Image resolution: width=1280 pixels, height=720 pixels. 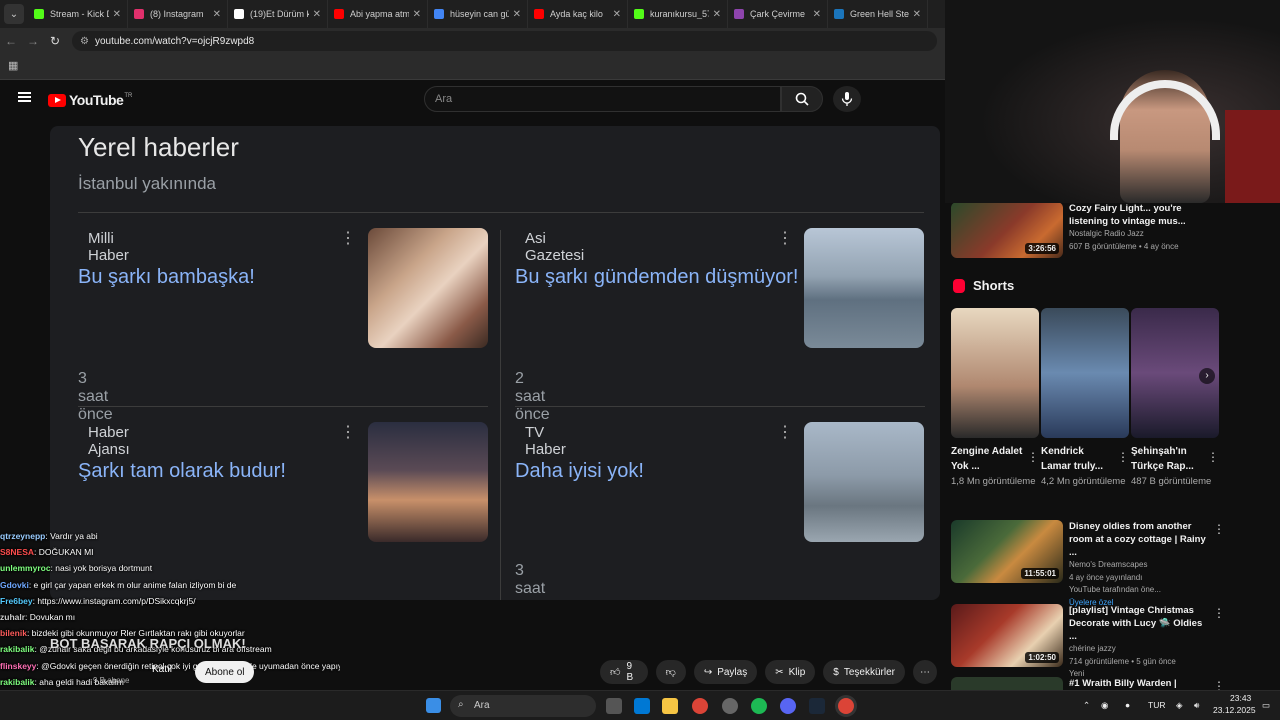 I want to click on browser-tab: (19)Et Dürüm k ✕, so click(x=278, y=14).